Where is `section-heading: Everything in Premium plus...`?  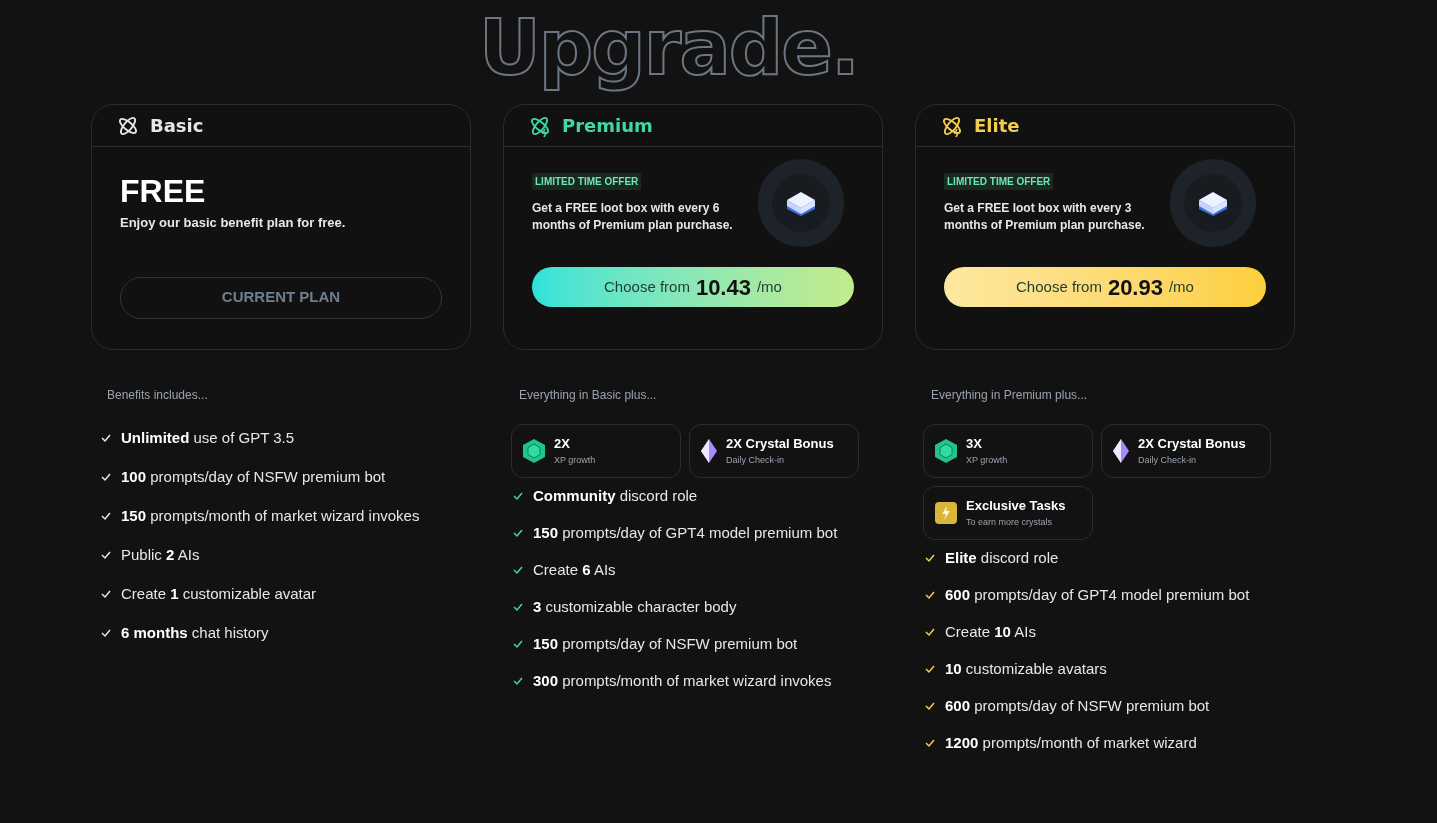 section-heading: Everything in Premium plus... is located at coordinates (1010, 395).